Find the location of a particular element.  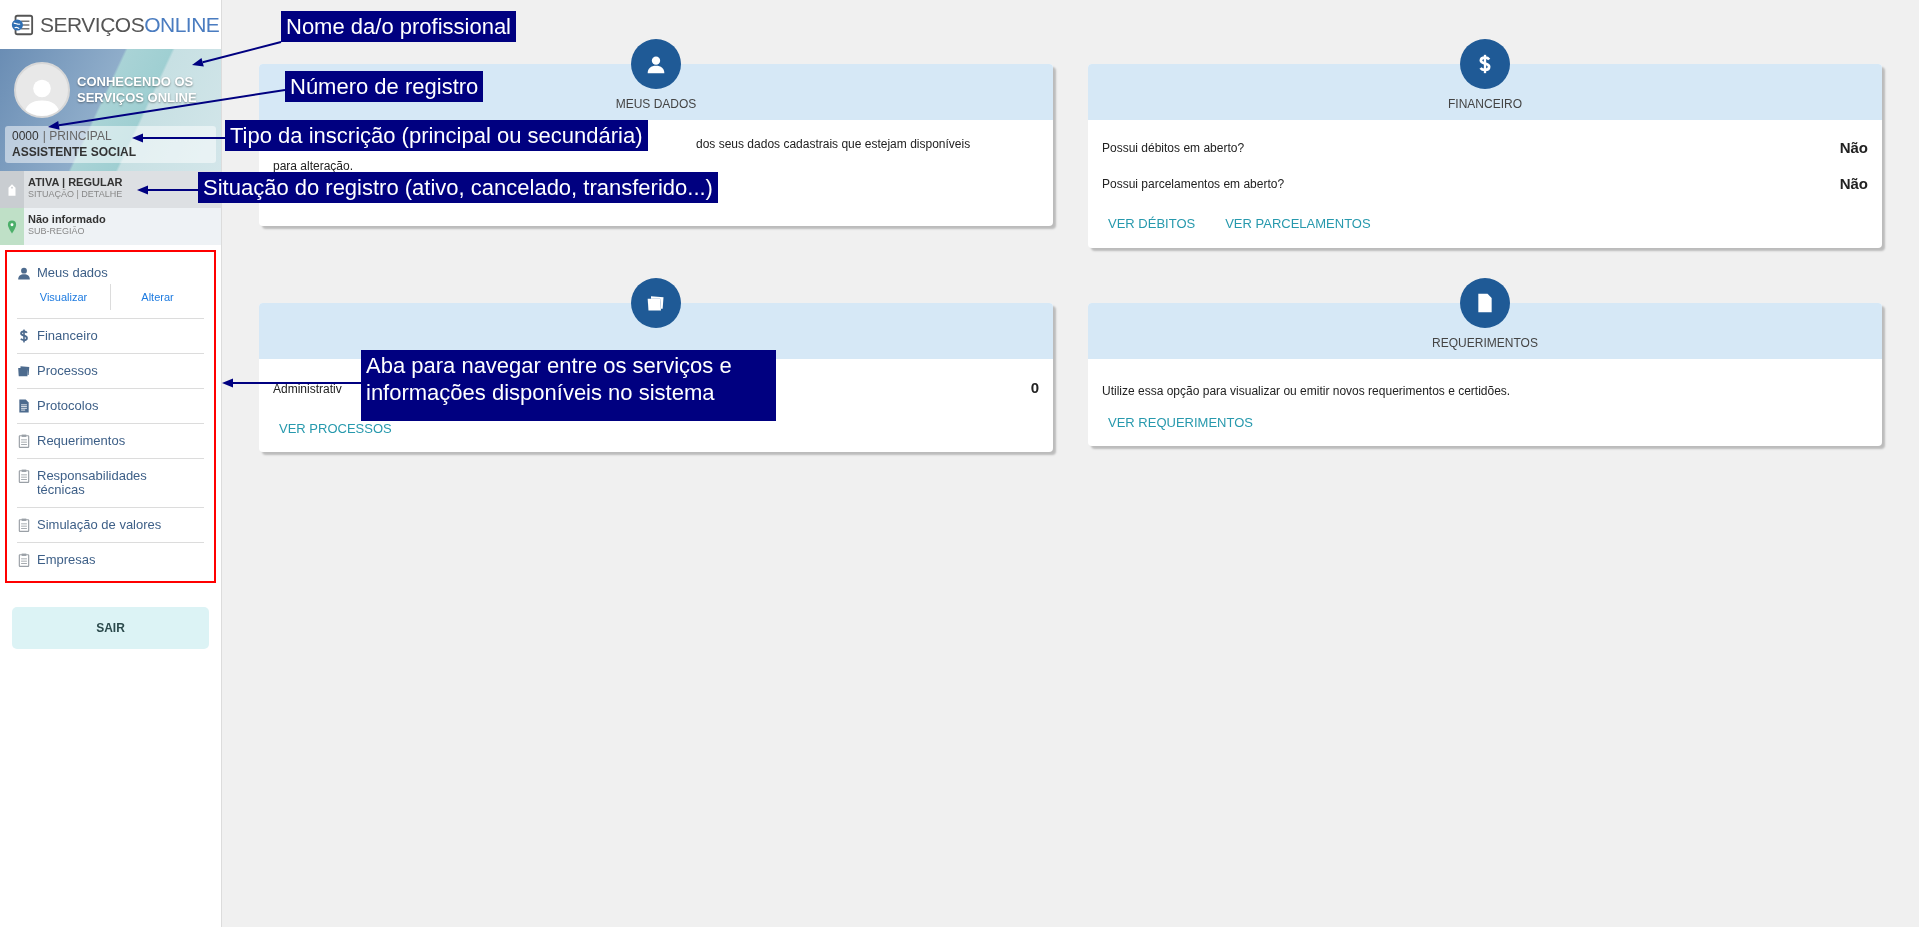

avatar is located at coordinates (42, 90).